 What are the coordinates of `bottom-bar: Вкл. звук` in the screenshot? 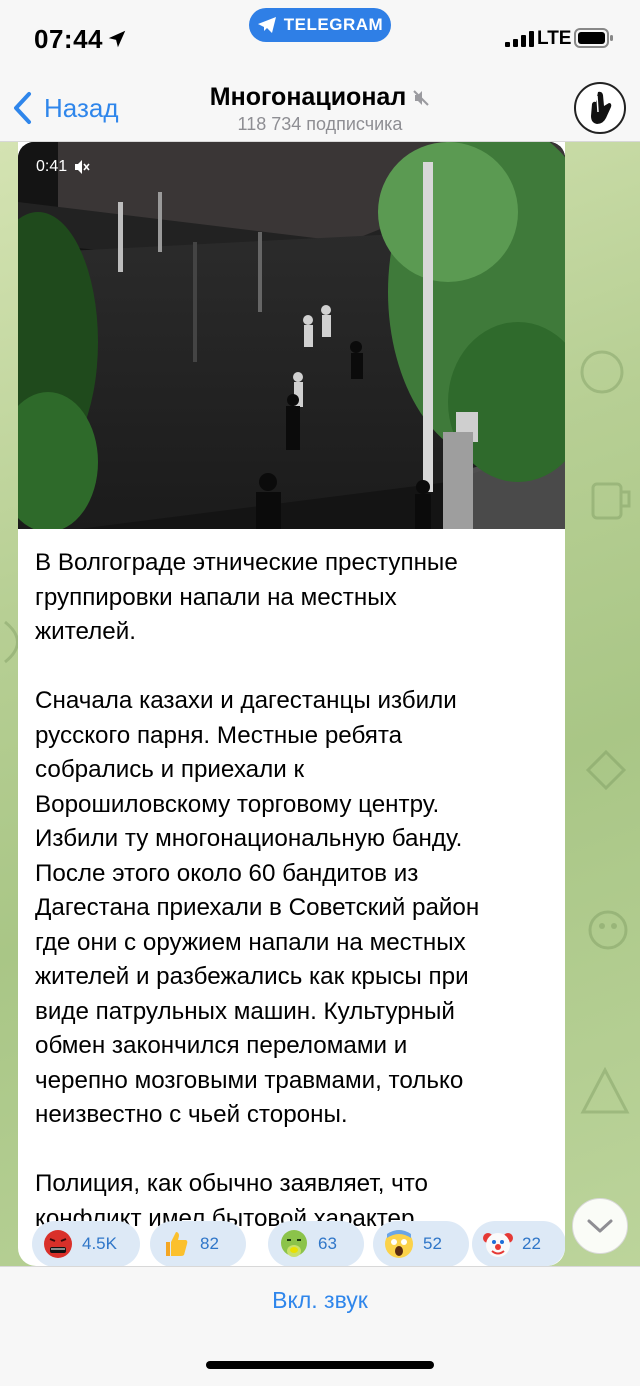 It's located at (320, 1326).